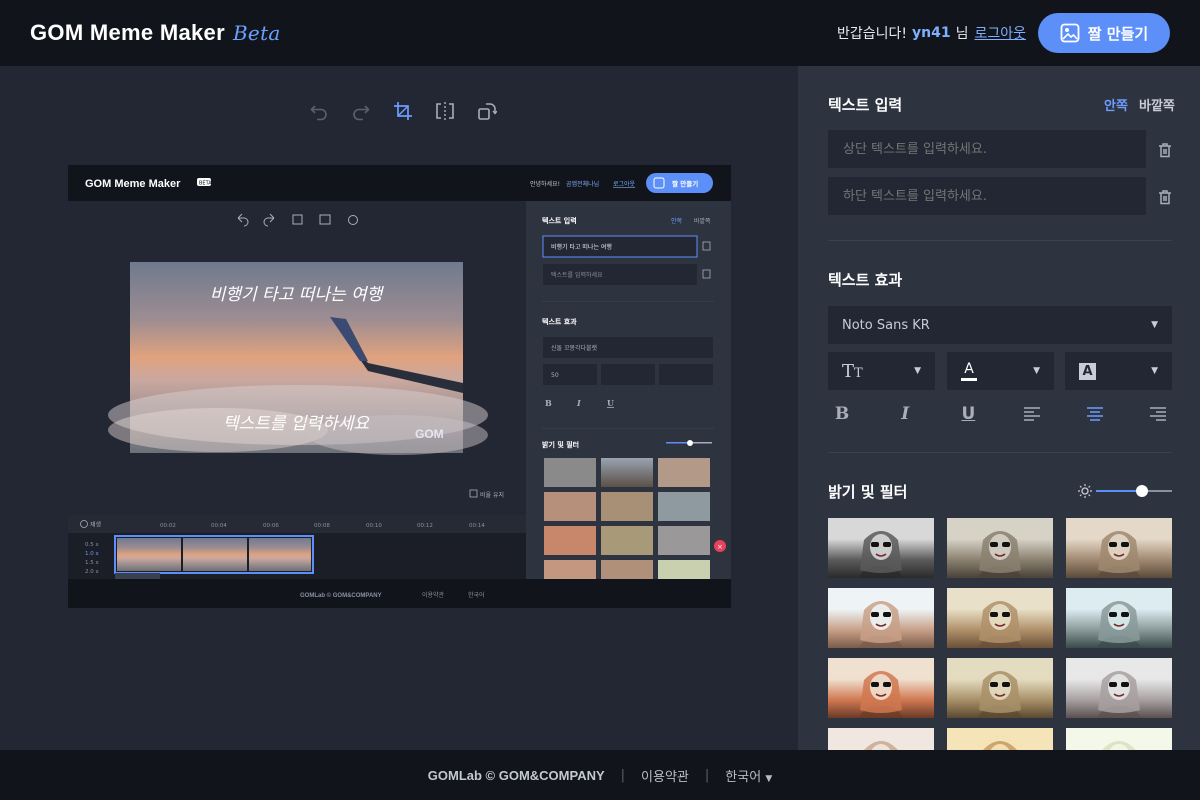 The image size is (1200, 800). What do you see at coordinates (560, 444) in the screenshot?
I see `preview-filter-title: 밝기 및 필터` at bounding box center [560, 444].